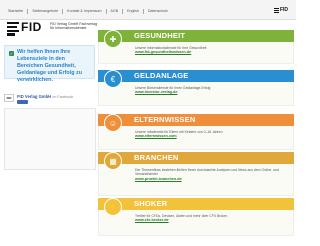 This screenshot has height=246, width=320. What do you see at coordinates (84, 11) in the screenshot?
I see `nav-link: Kontakt & Impressum` at bounding box center [84, 11].